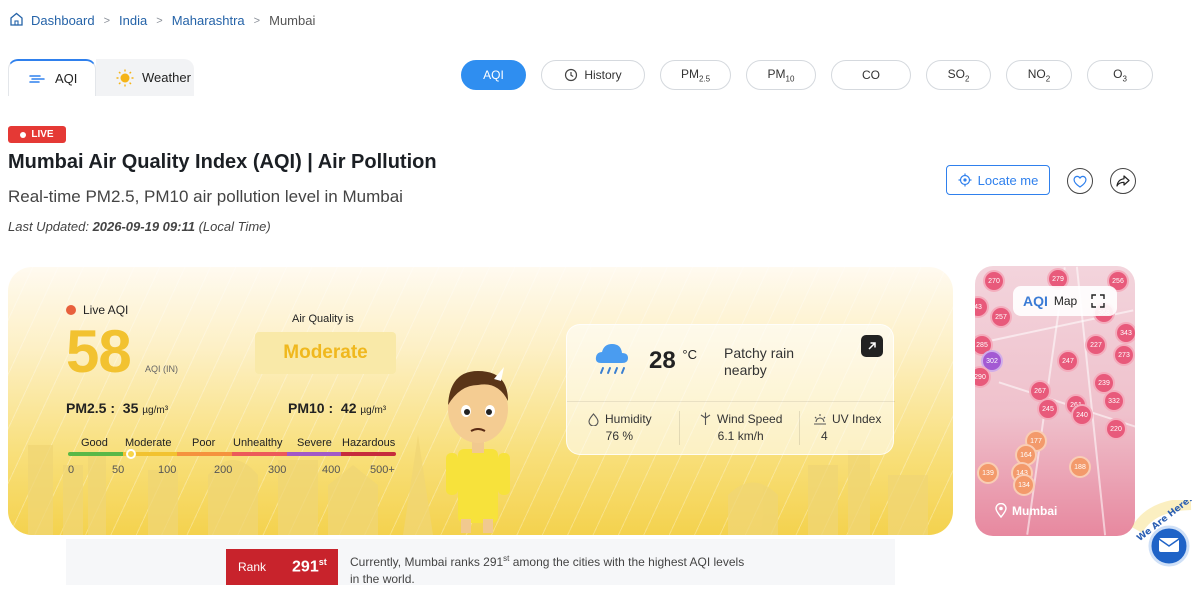  What do you see at coordinates (20, 20) in the screenshot?
I see `home-icon` at bounding box center [20, 20].